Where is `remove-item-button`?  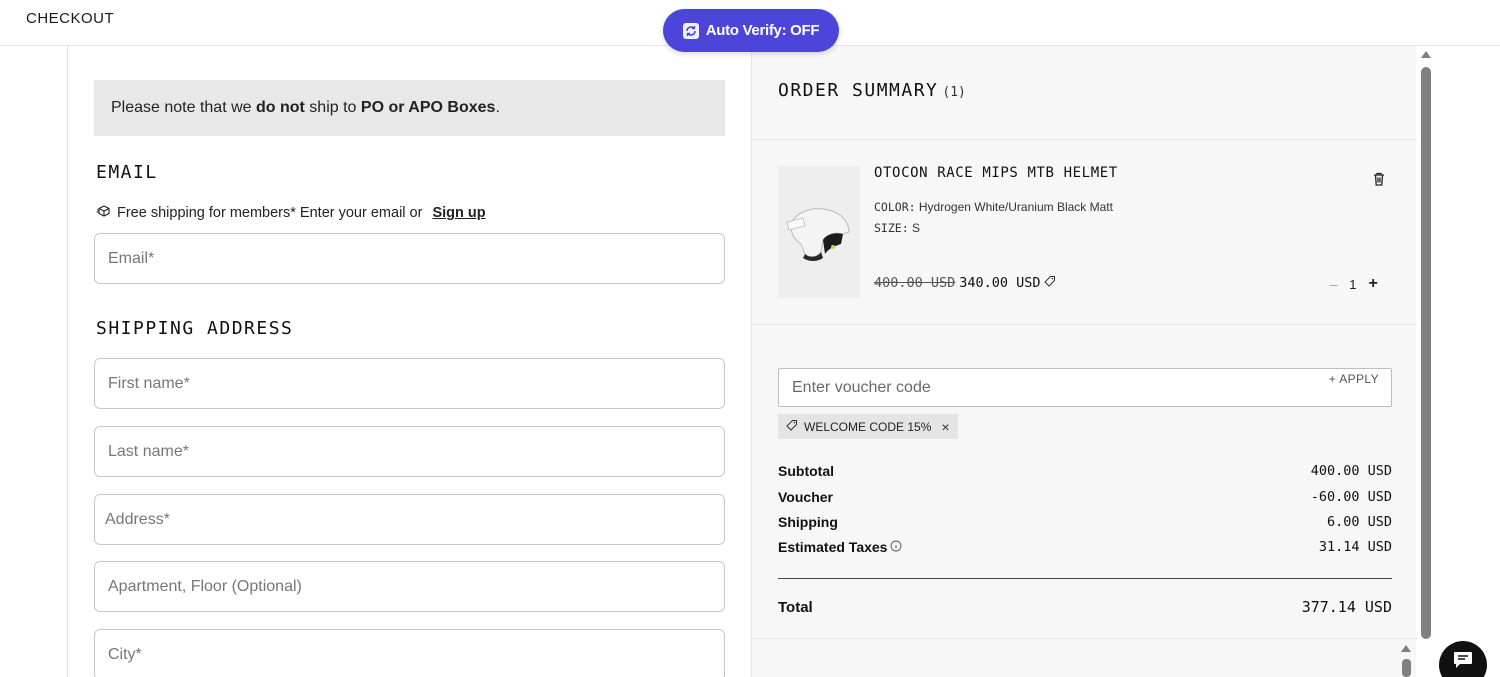
remove-item-button is located at coordinates (1379, 179).